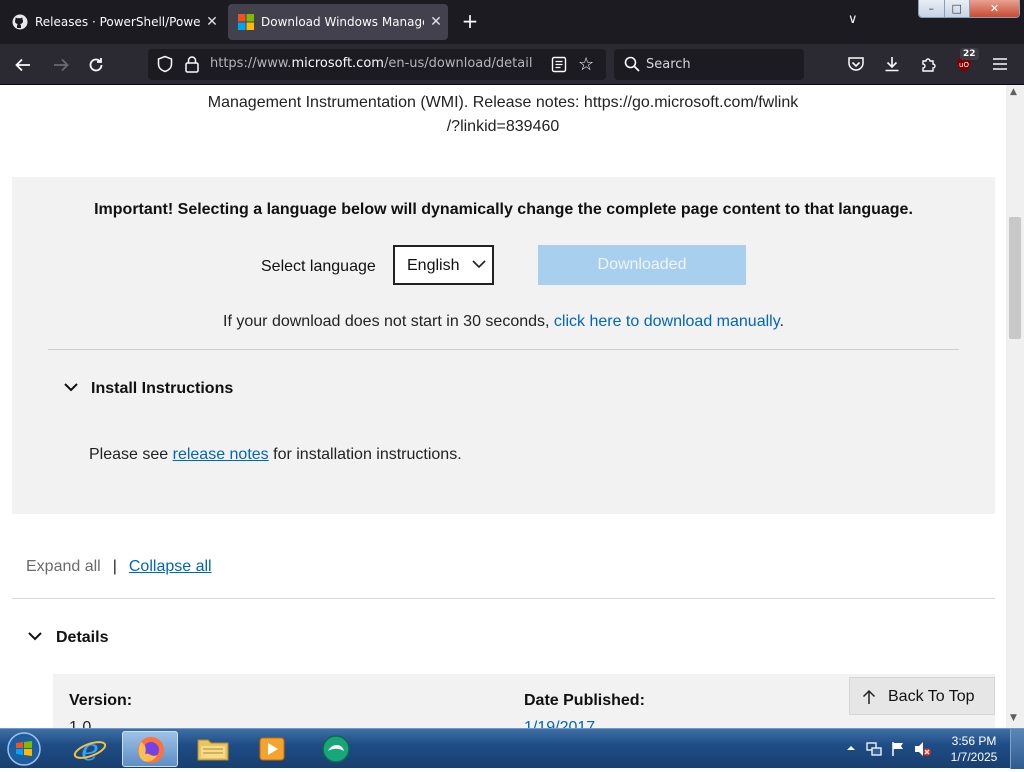 The image size is (1024, 772). What do you see at coordinates (470, 22) in the screenshot?
I see `new-tab-button: +` at bounding box center [470, 22].